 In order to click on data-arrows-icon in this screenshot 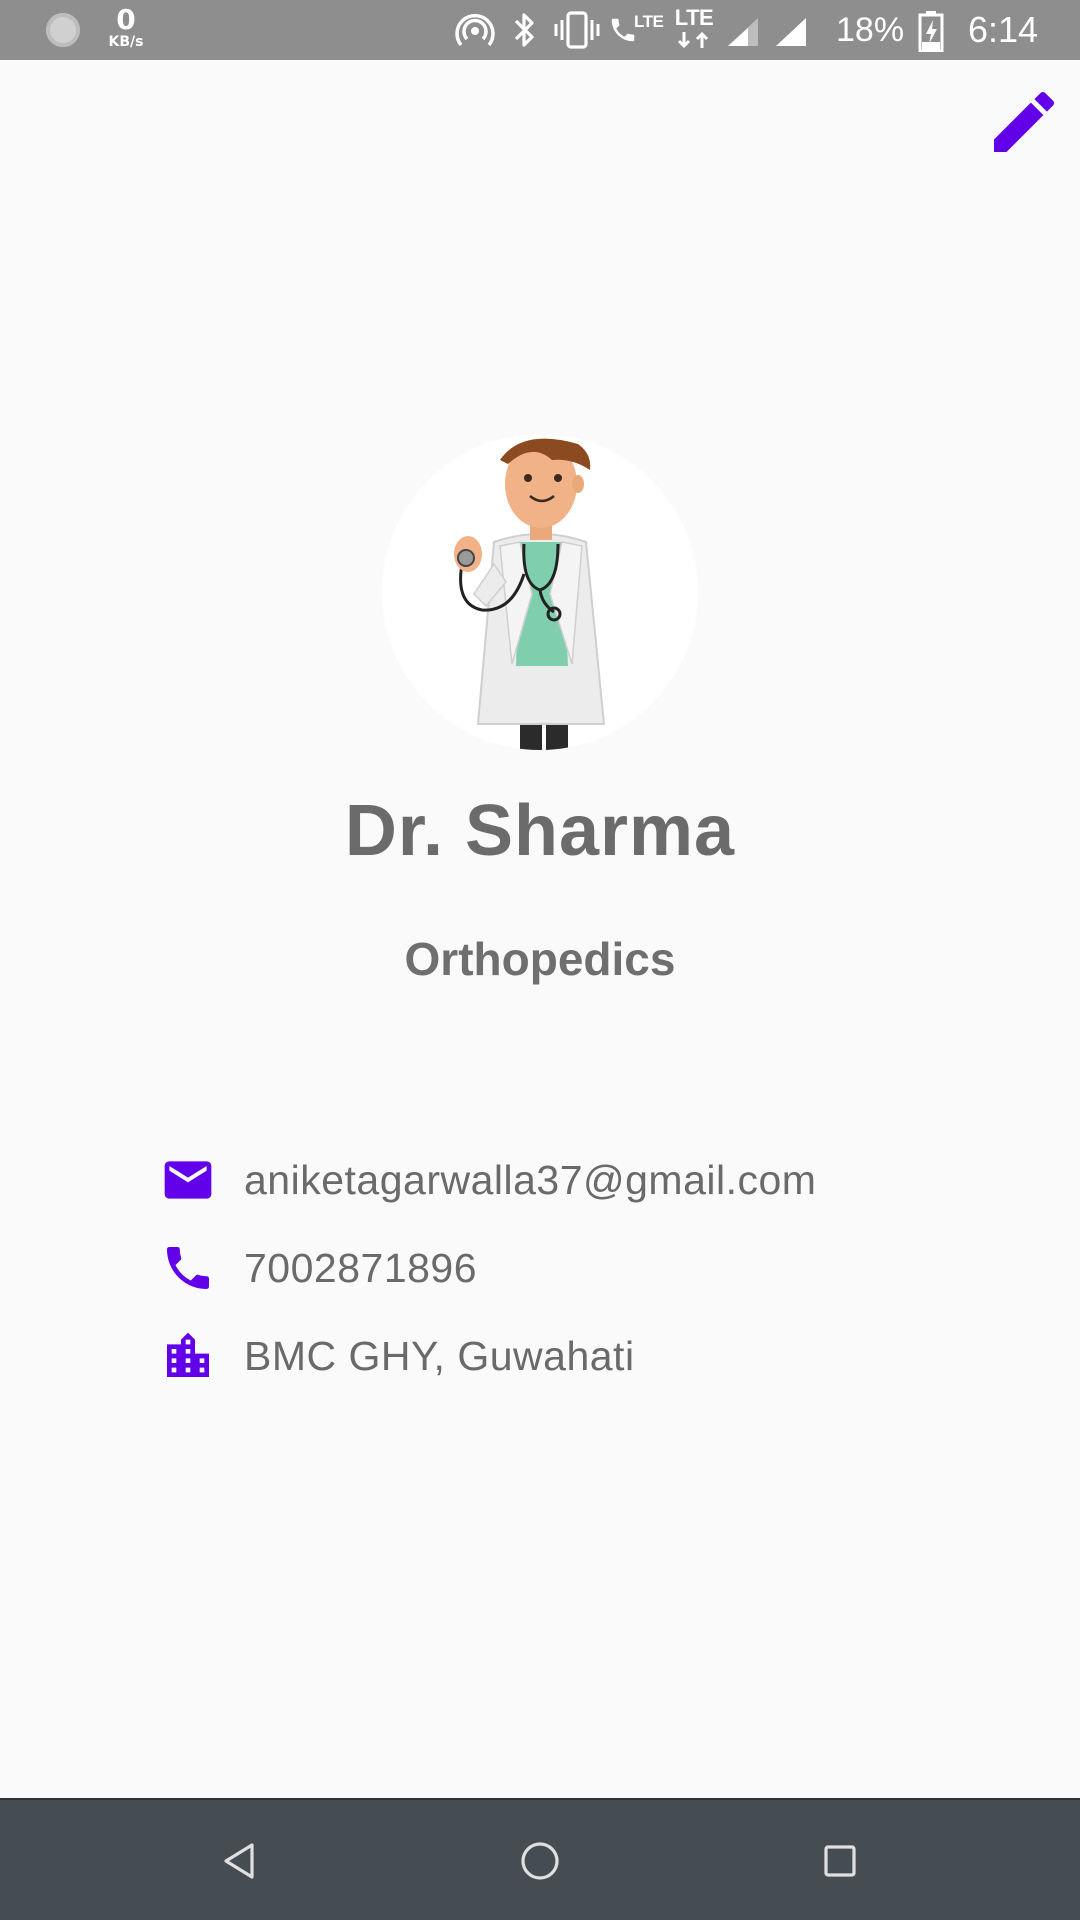, I will do `click(693, 40)`.